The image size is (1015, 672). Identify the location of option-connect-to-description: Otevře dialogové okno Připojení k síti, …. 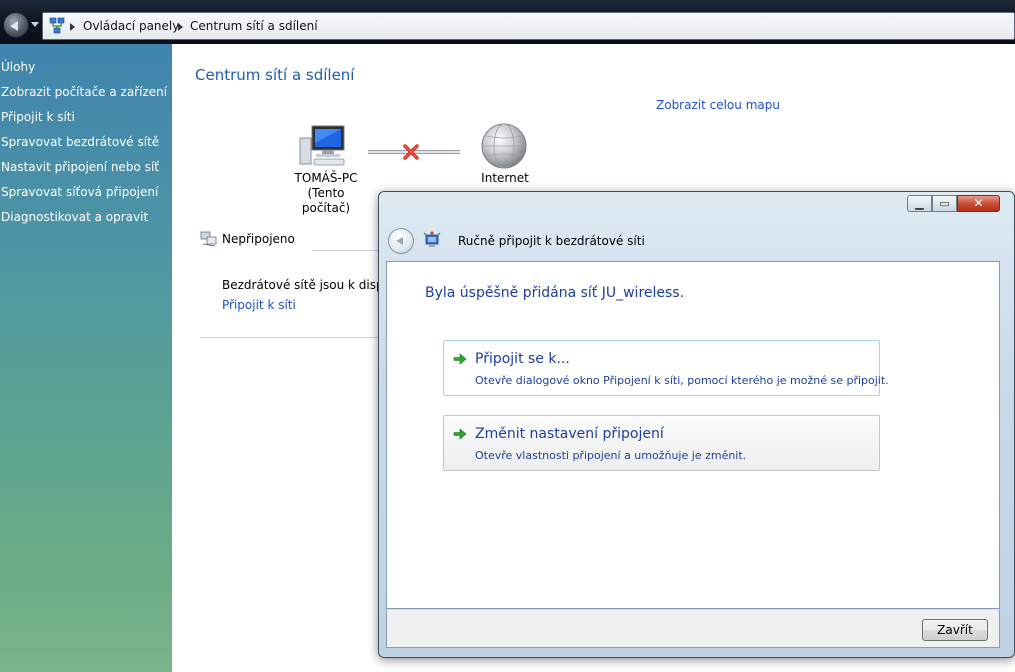
(682, 380).